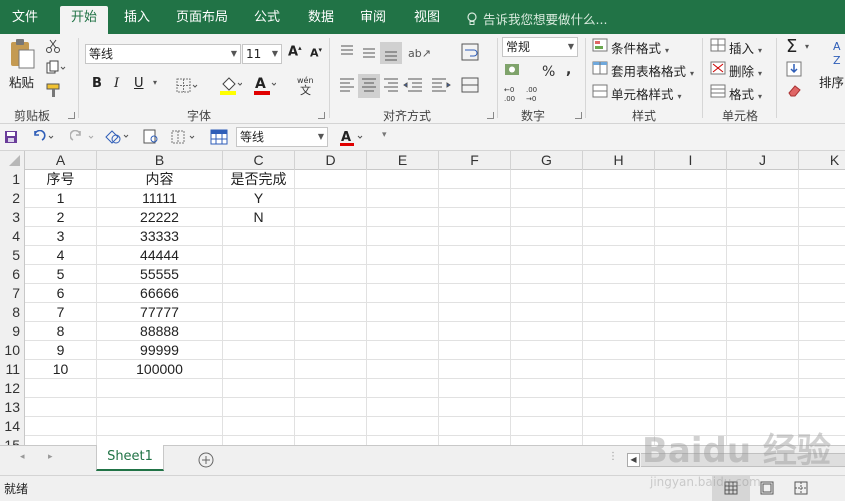 The image size is (845, 501). I want to click on row-header: 2, so click(12, 198).